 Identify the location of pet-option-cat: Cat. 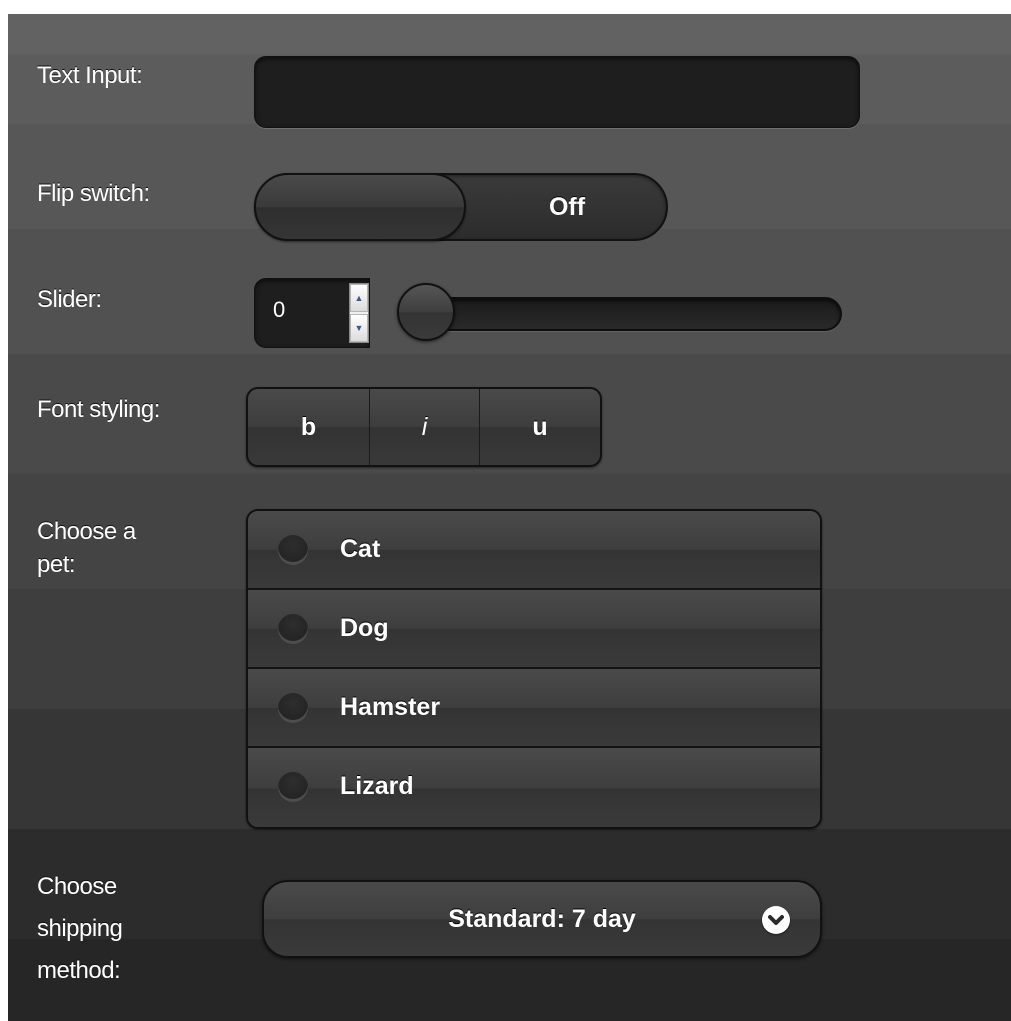
(534, 550).